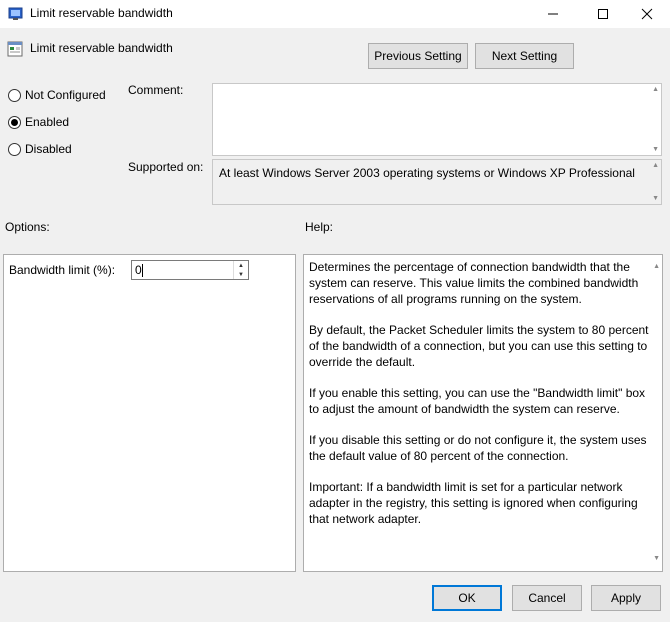  I want to click on spin-up-icon: ▲, so click(241, 265).